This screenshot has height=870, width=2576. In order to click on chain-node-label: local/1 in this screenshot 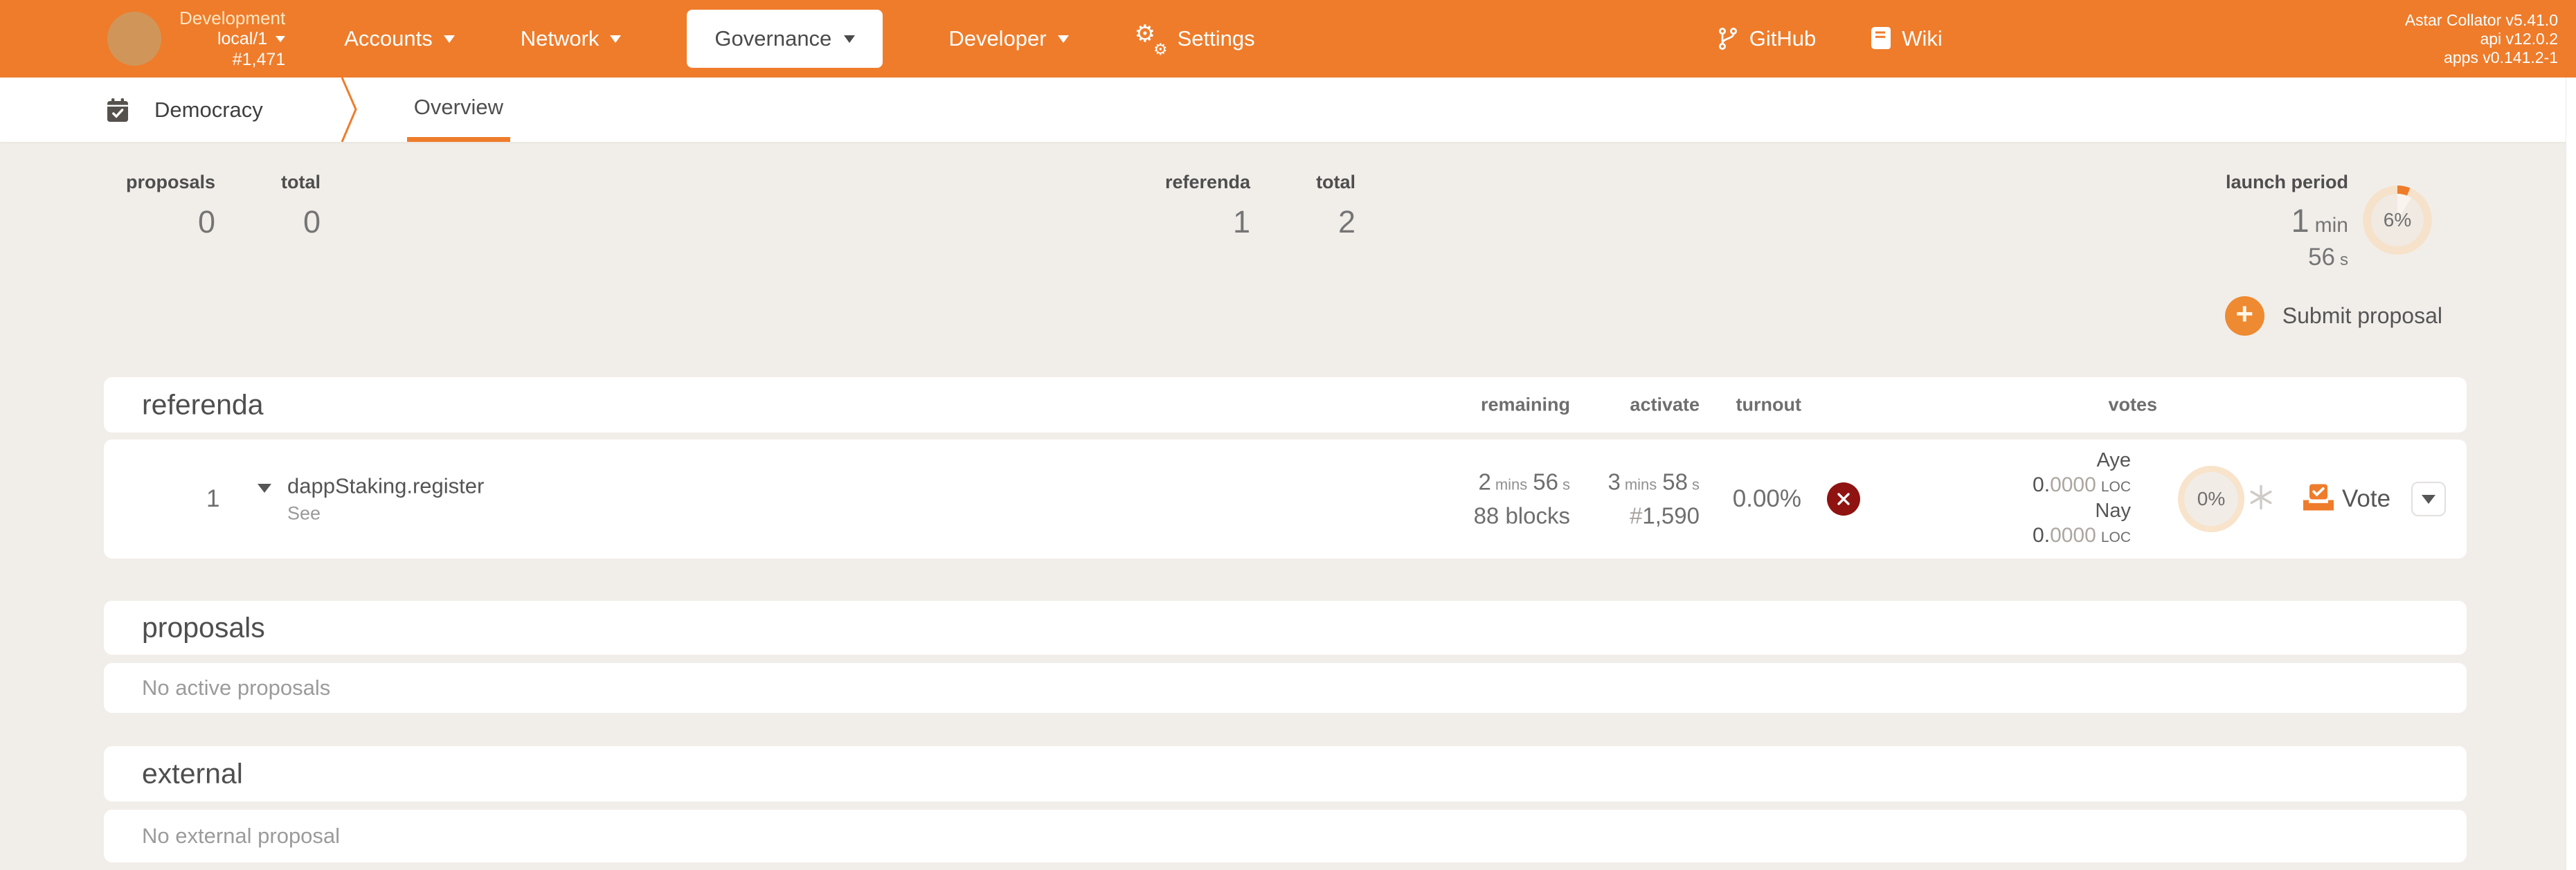, I will do `click(243, 38)`.